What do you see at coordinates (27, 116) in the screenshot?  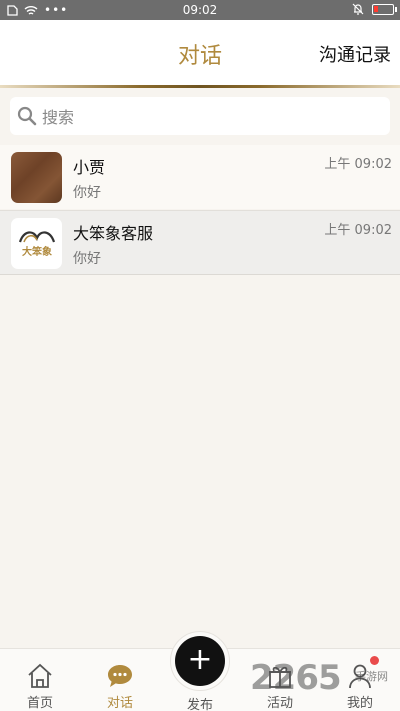 I see `search-icon` at bounding box center [27, 116].